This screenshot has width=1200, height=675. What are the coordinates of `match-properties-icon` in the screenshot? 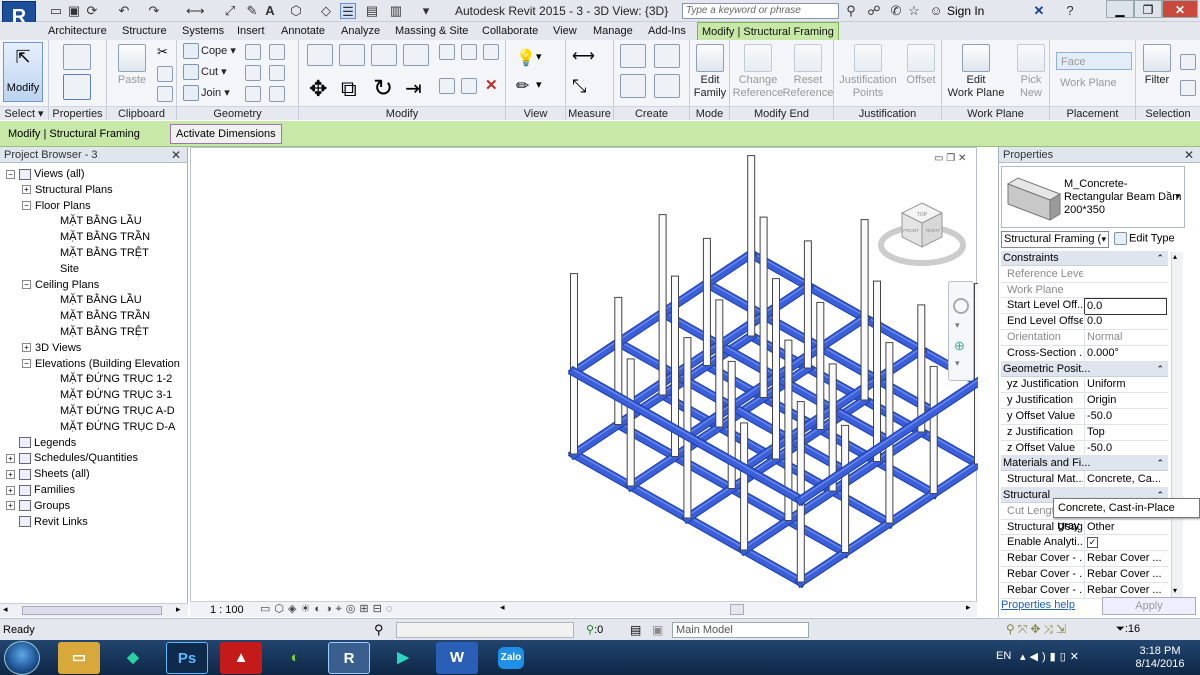 It's located at (165, 94).